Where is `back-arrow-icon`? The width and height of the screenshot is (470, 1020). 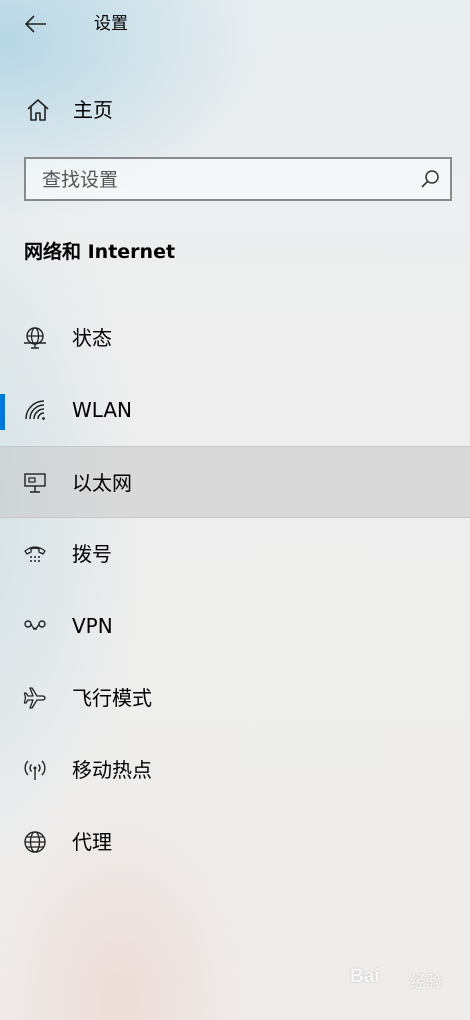 back-arrow-icon is located at coordinates (35, 24).